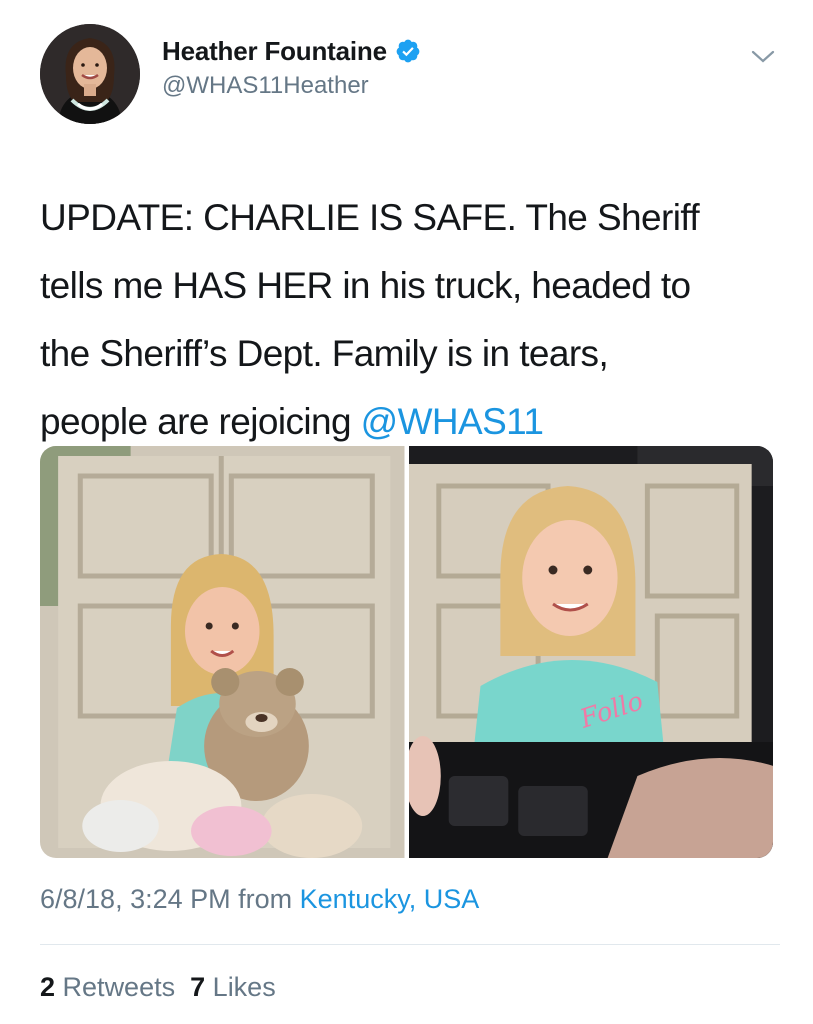 This screenshot has height=1024, width=813. I want to click on tweet-stats: 2 Retweets 7 Likes, so click(158, 987).